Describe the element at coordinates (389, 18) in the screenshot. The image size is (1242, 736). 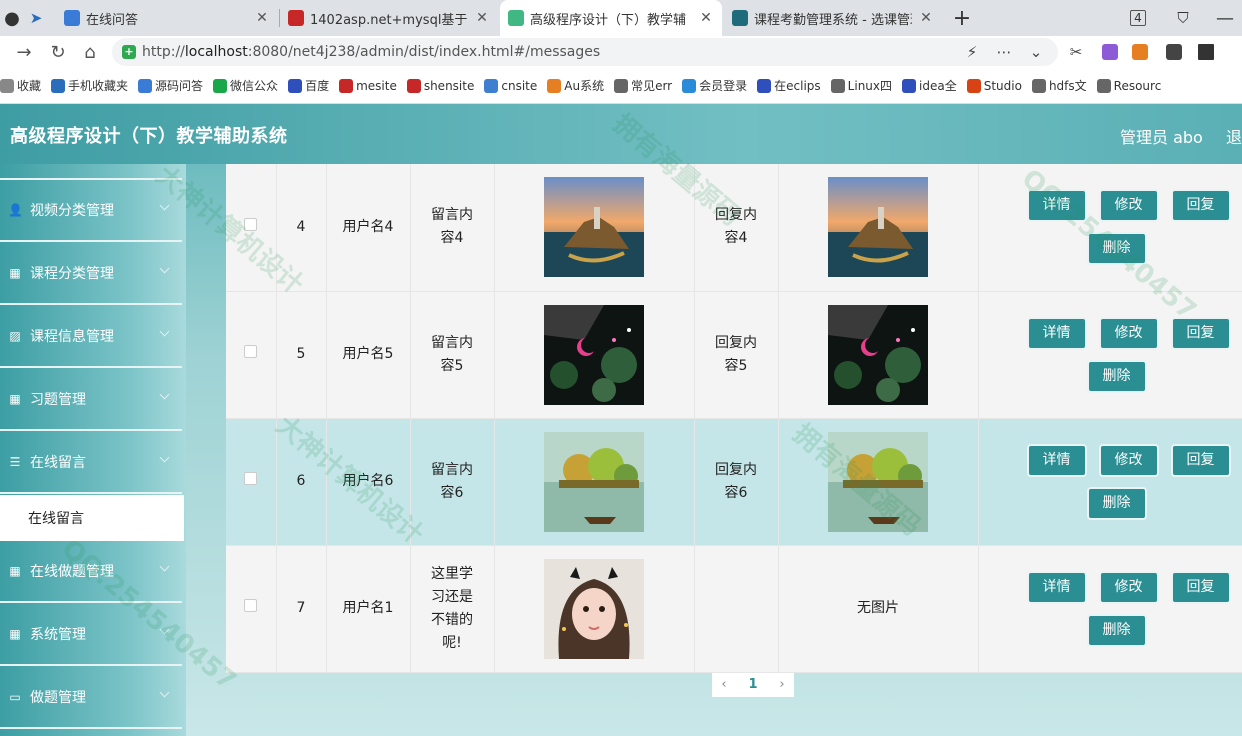
I see `browser-tab-2: 1402asp.net+mysql基于MVC ✕` at that location.